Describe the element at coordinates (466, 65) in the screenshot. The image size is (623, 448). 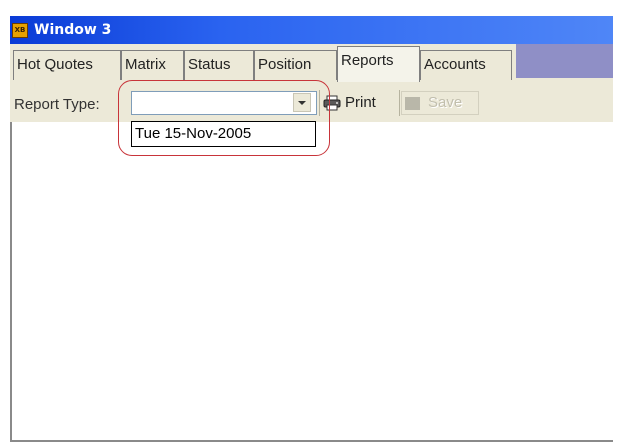
I see `tab-accounts: Accounts` at that location.